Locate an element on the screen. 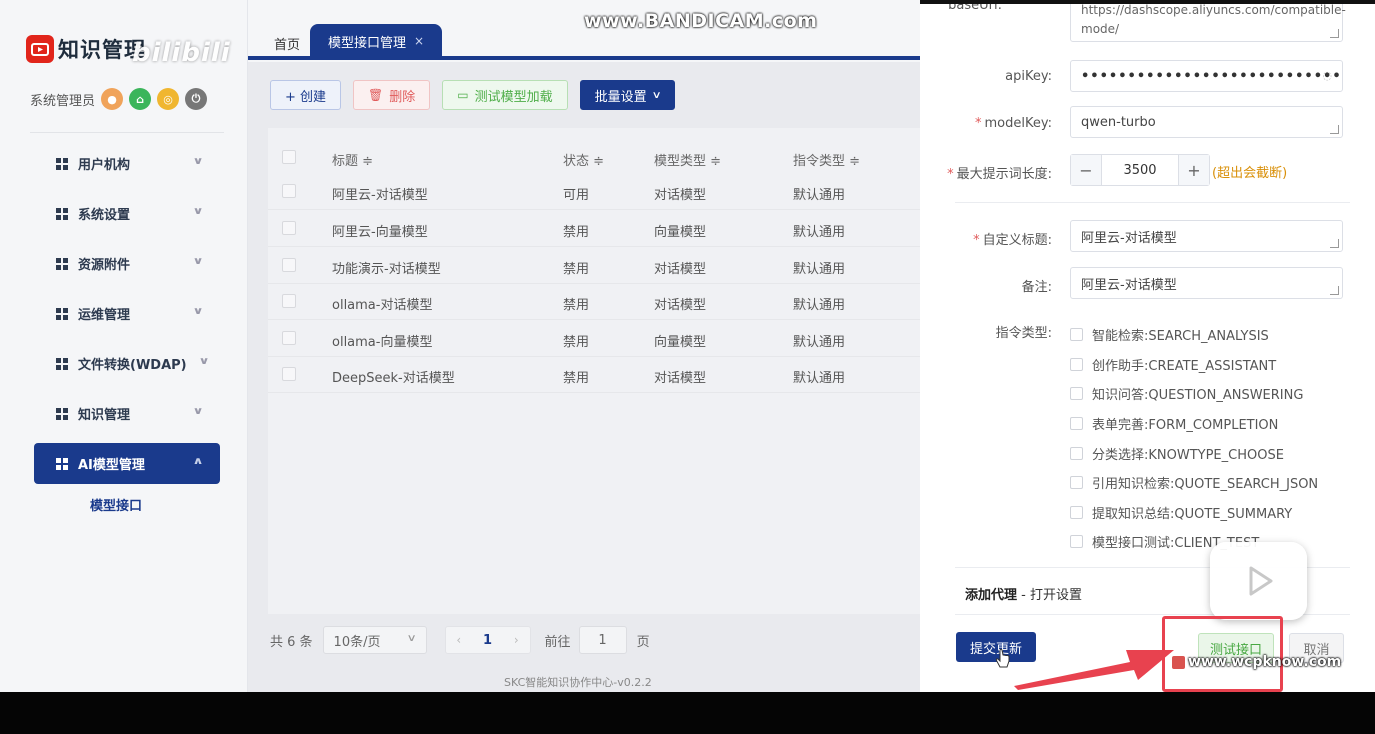 Image resolution: width=1375 pixels, height=734 pixels. api-key-field: •••••••••••••••••••••••••••• ◌ is located at coordinates (1206, 76).